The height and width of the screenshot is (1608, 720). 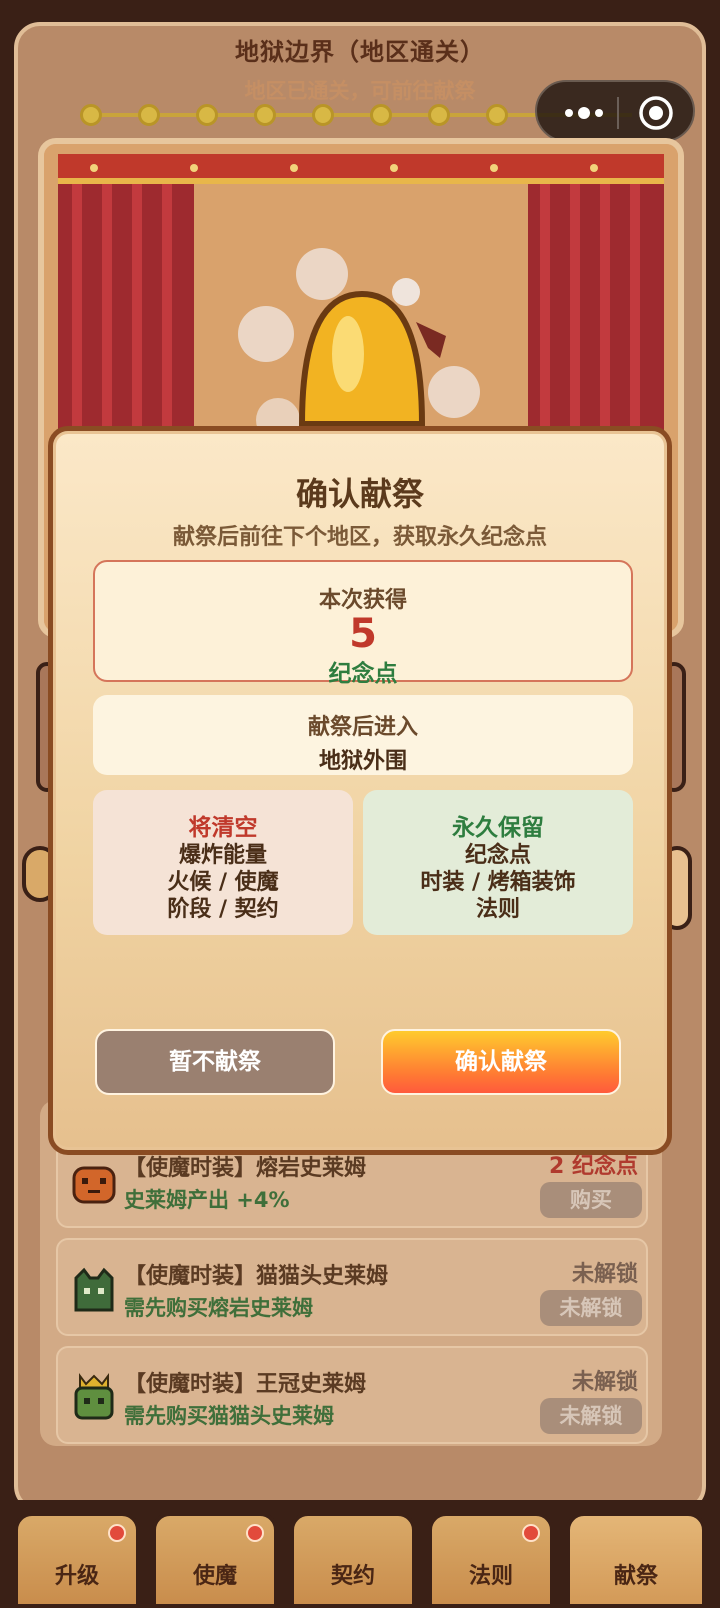 I want to click on crown-slime-icon, so click(x=94, y=1396).